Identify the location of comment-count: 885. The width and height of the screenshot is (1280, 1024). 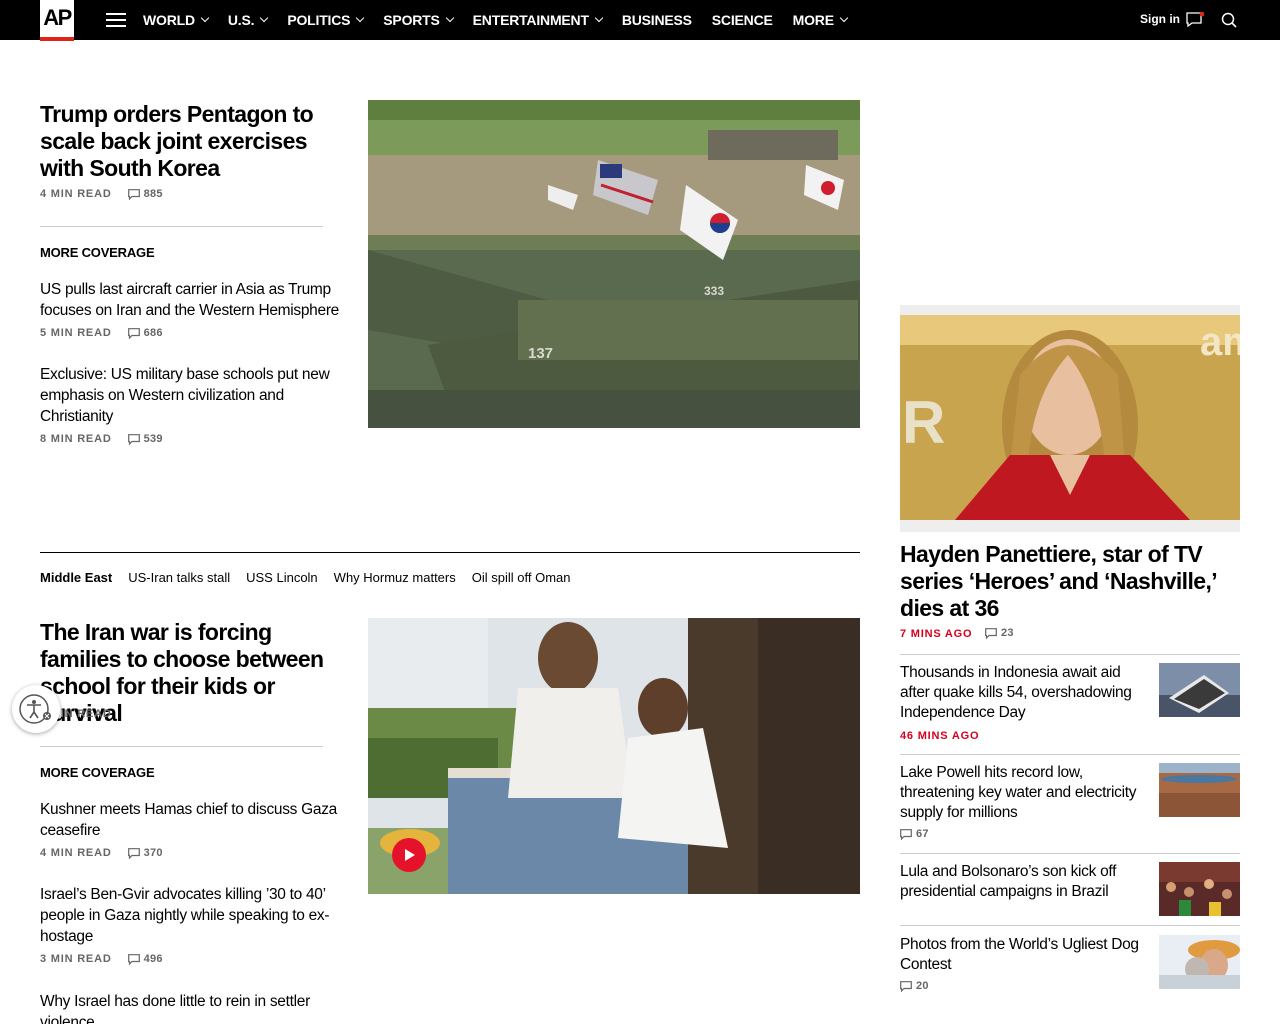
(145, 194).